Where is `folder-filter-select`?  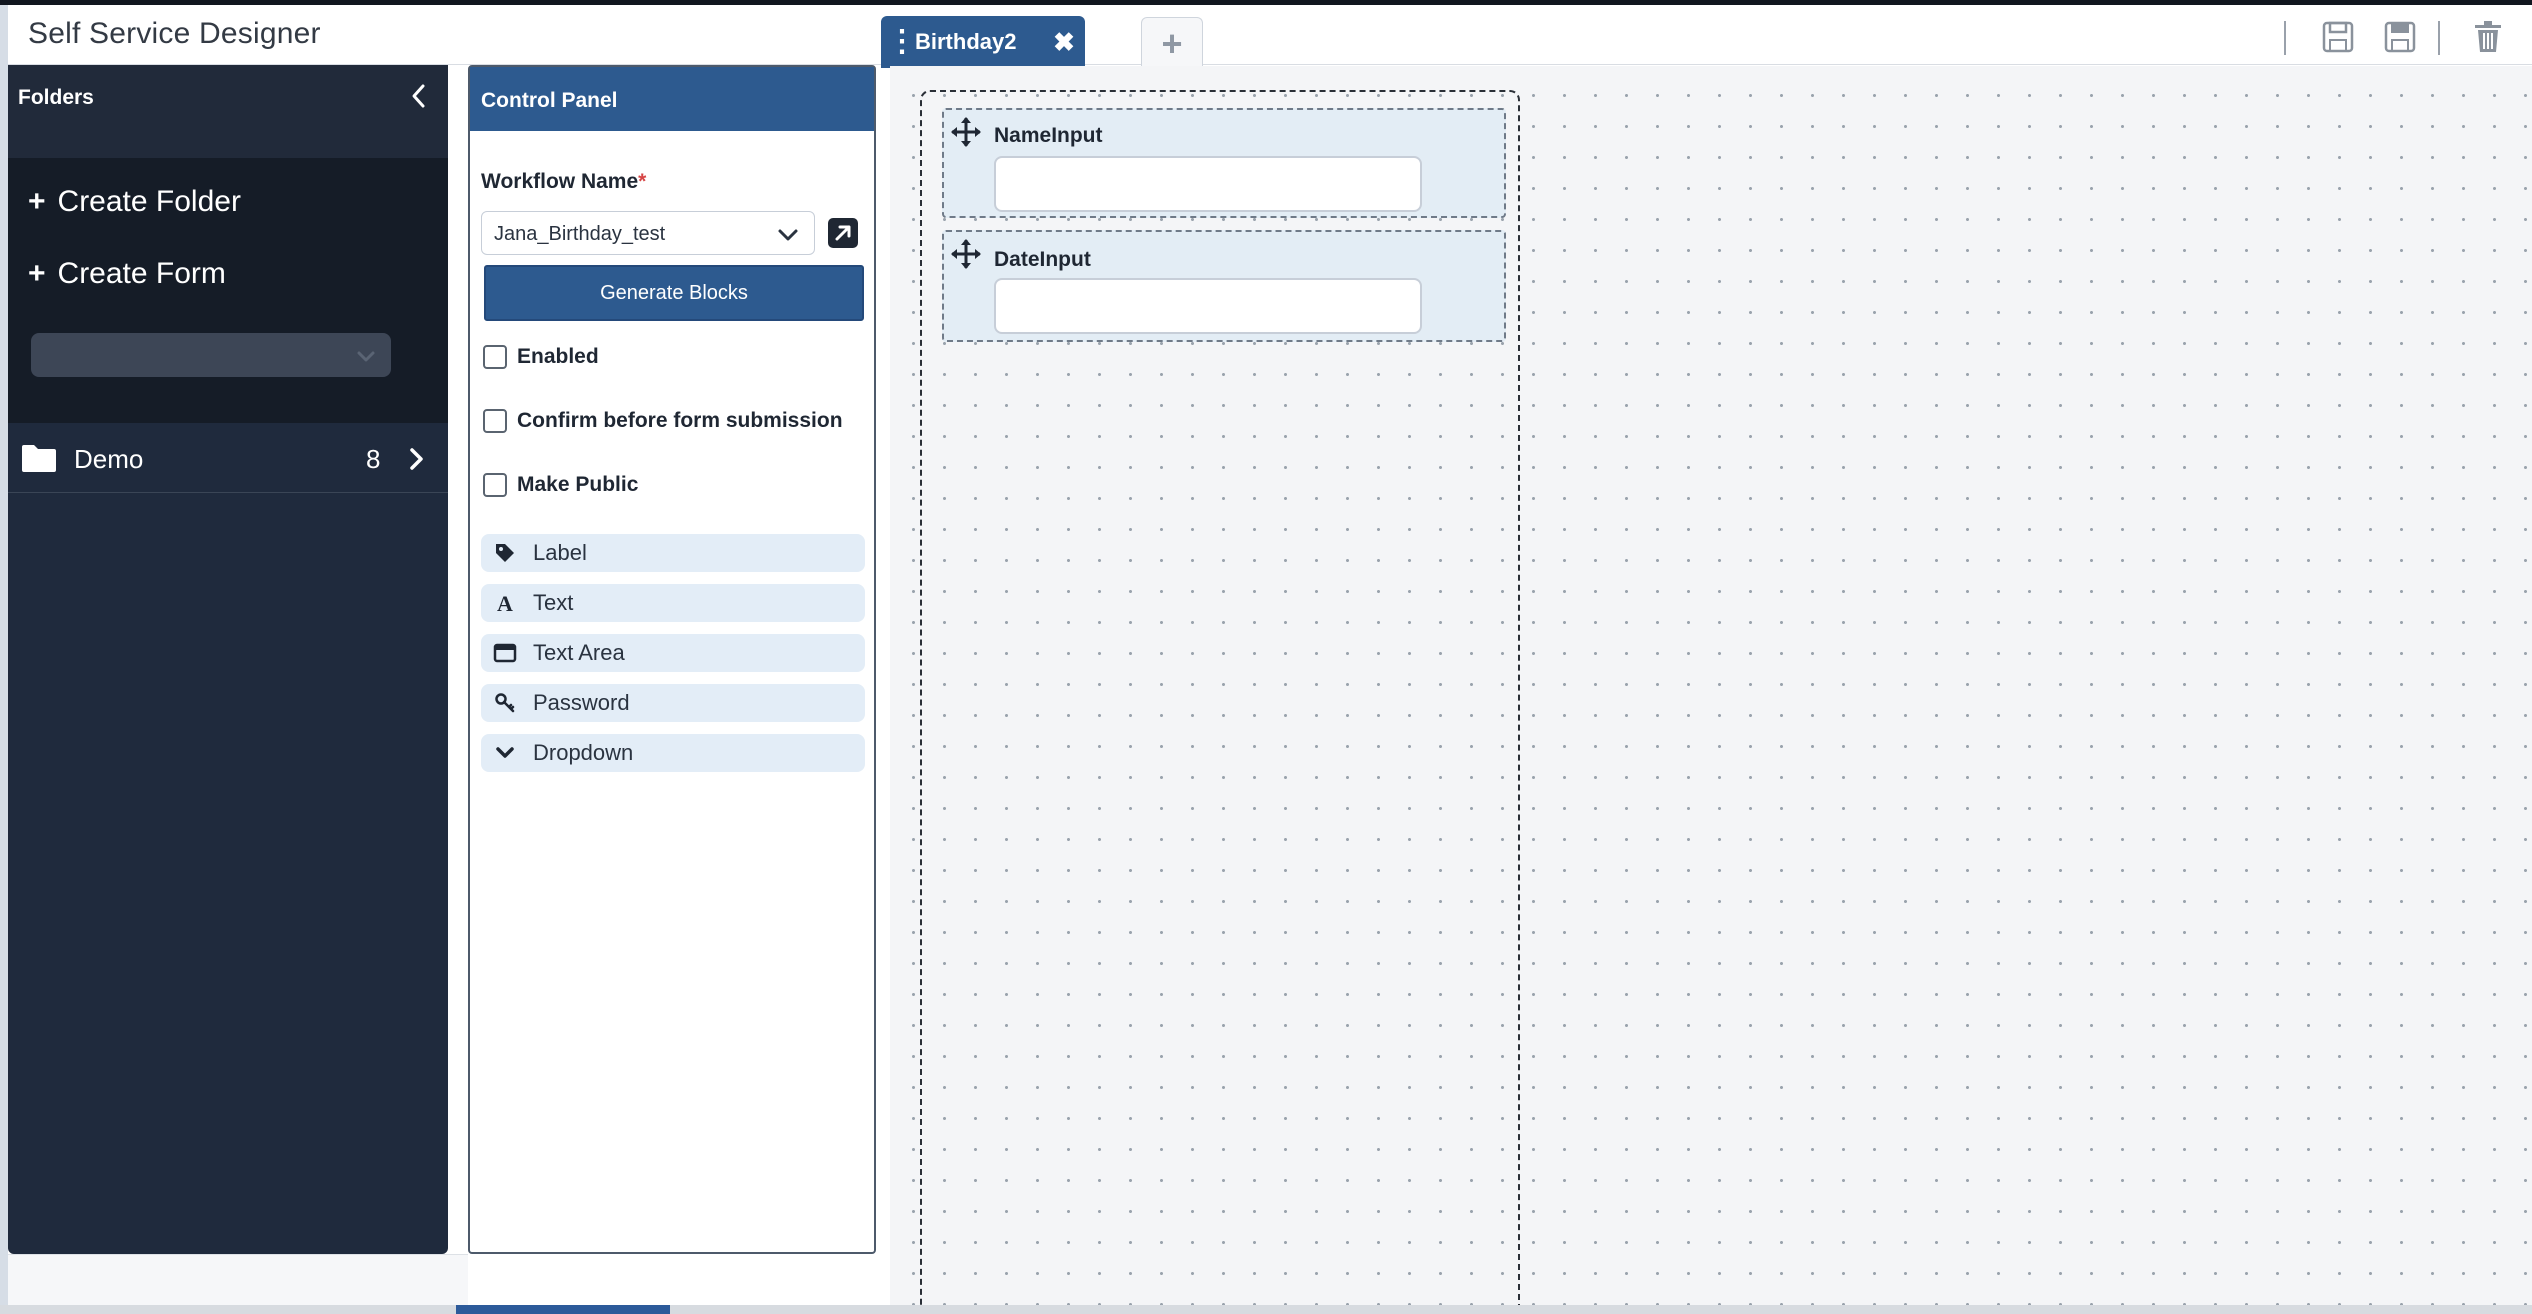 folder-filter-select is located at coordinates (211, 355).